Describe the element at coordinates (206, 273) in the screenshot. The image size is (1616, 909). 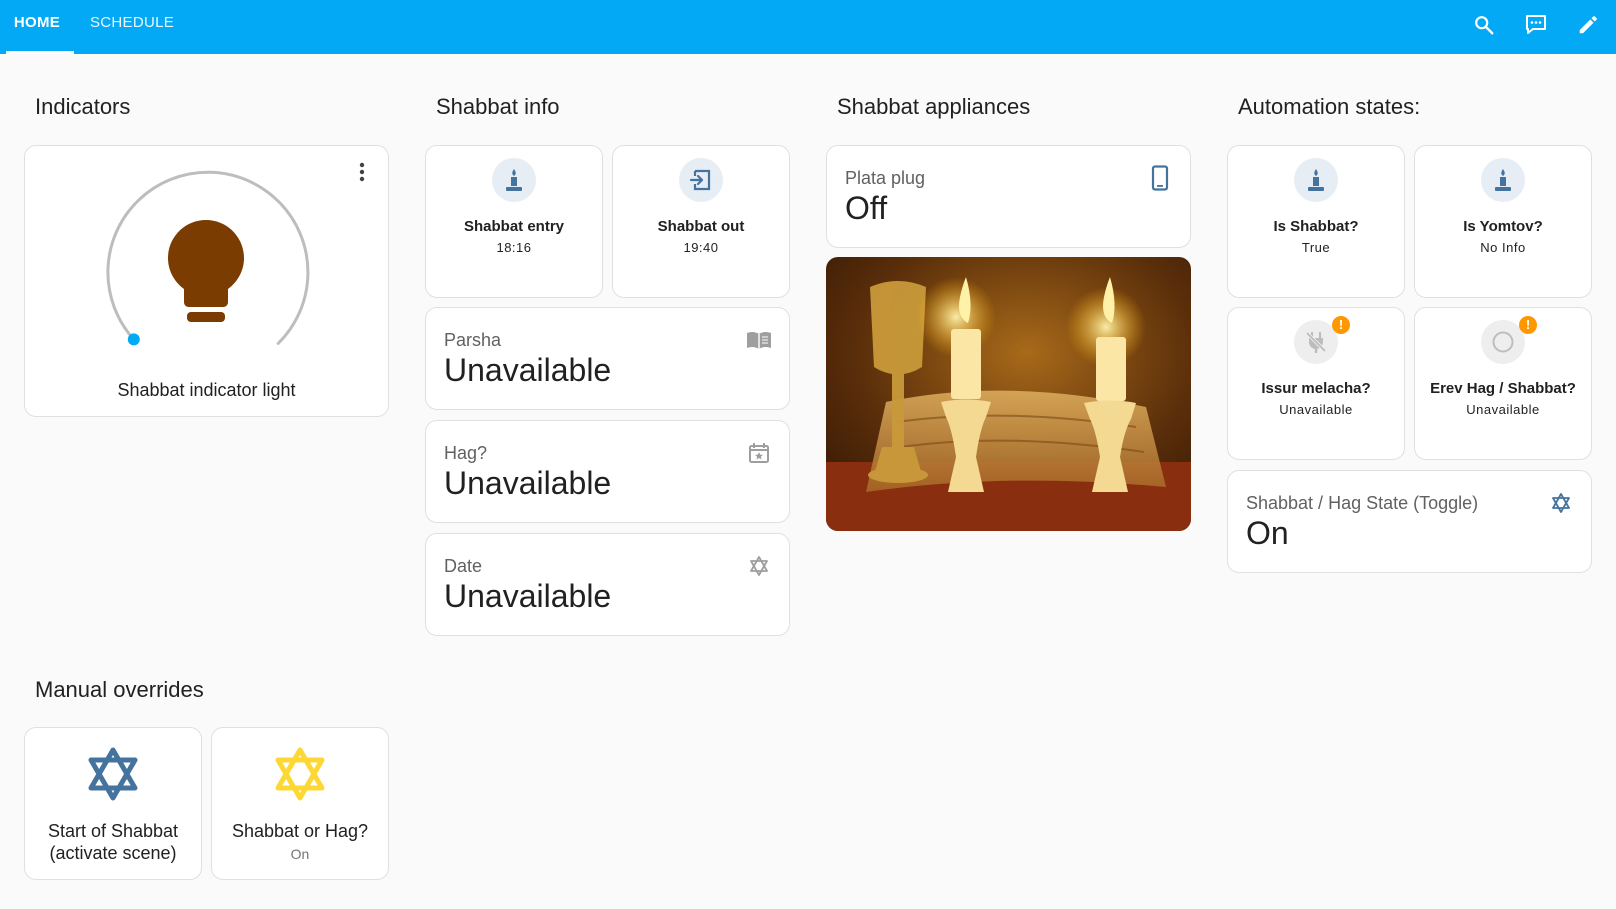
I see `lightbulb-icon` at that location.